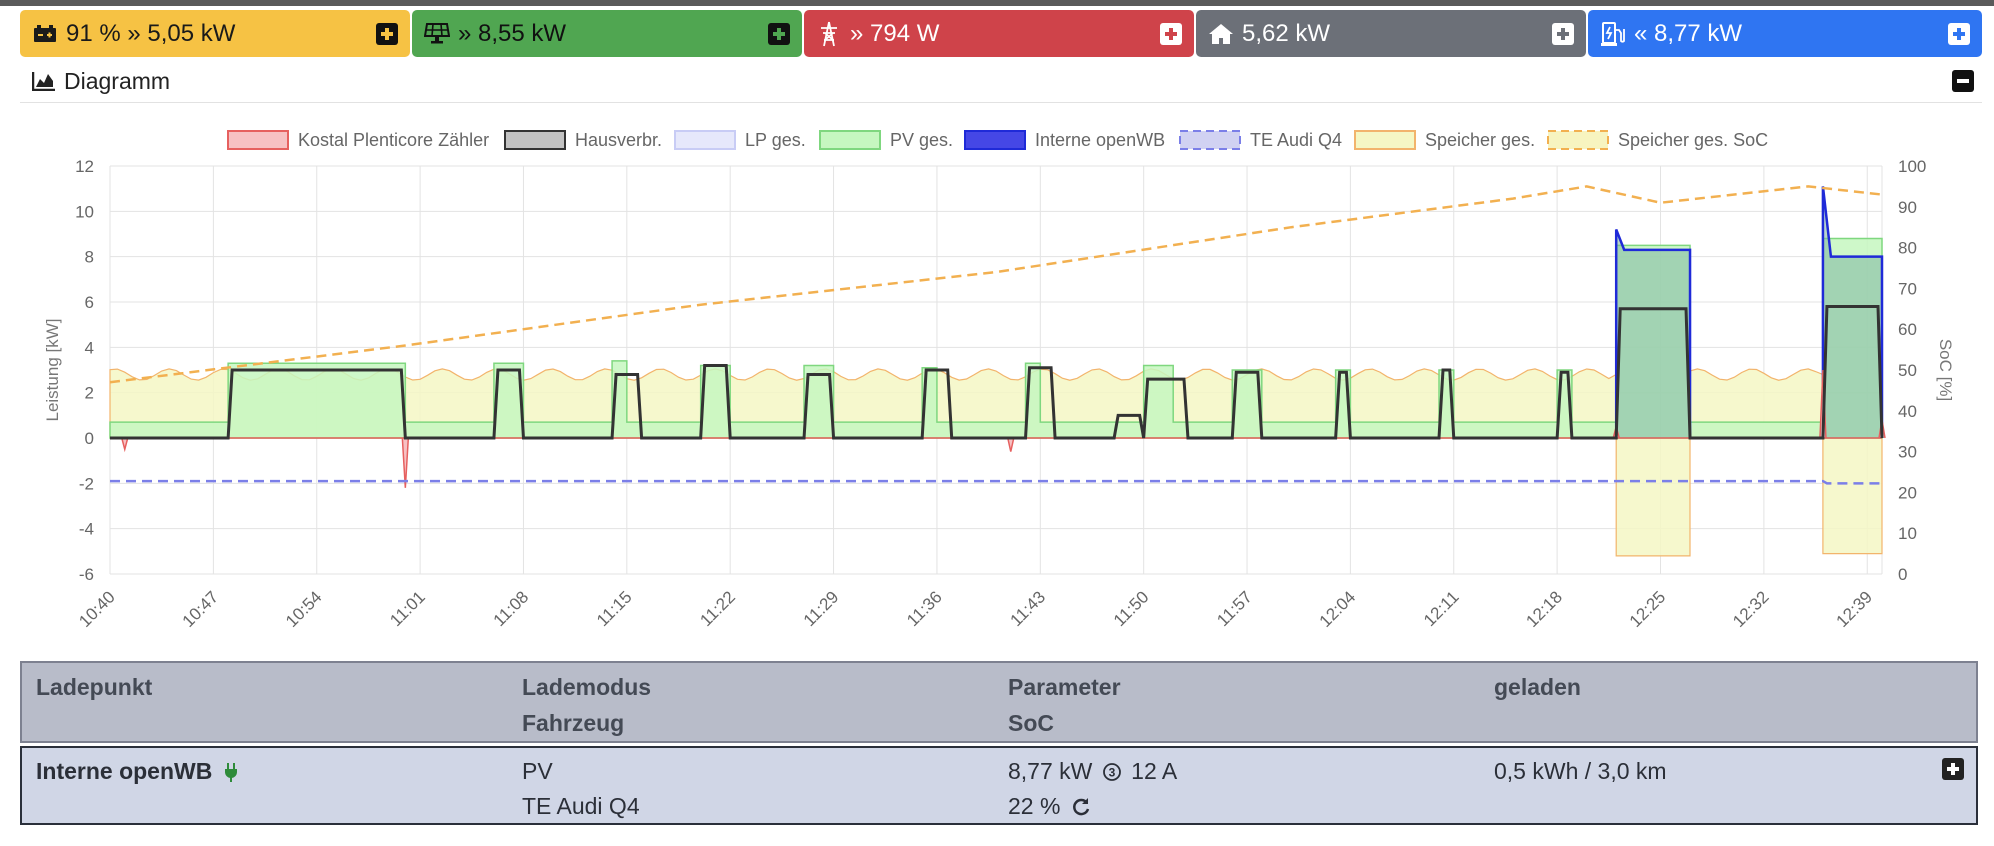 This screenshot has width=1994, height=846. I want to click on legend-label: Hausverbr., so click(618, 140).